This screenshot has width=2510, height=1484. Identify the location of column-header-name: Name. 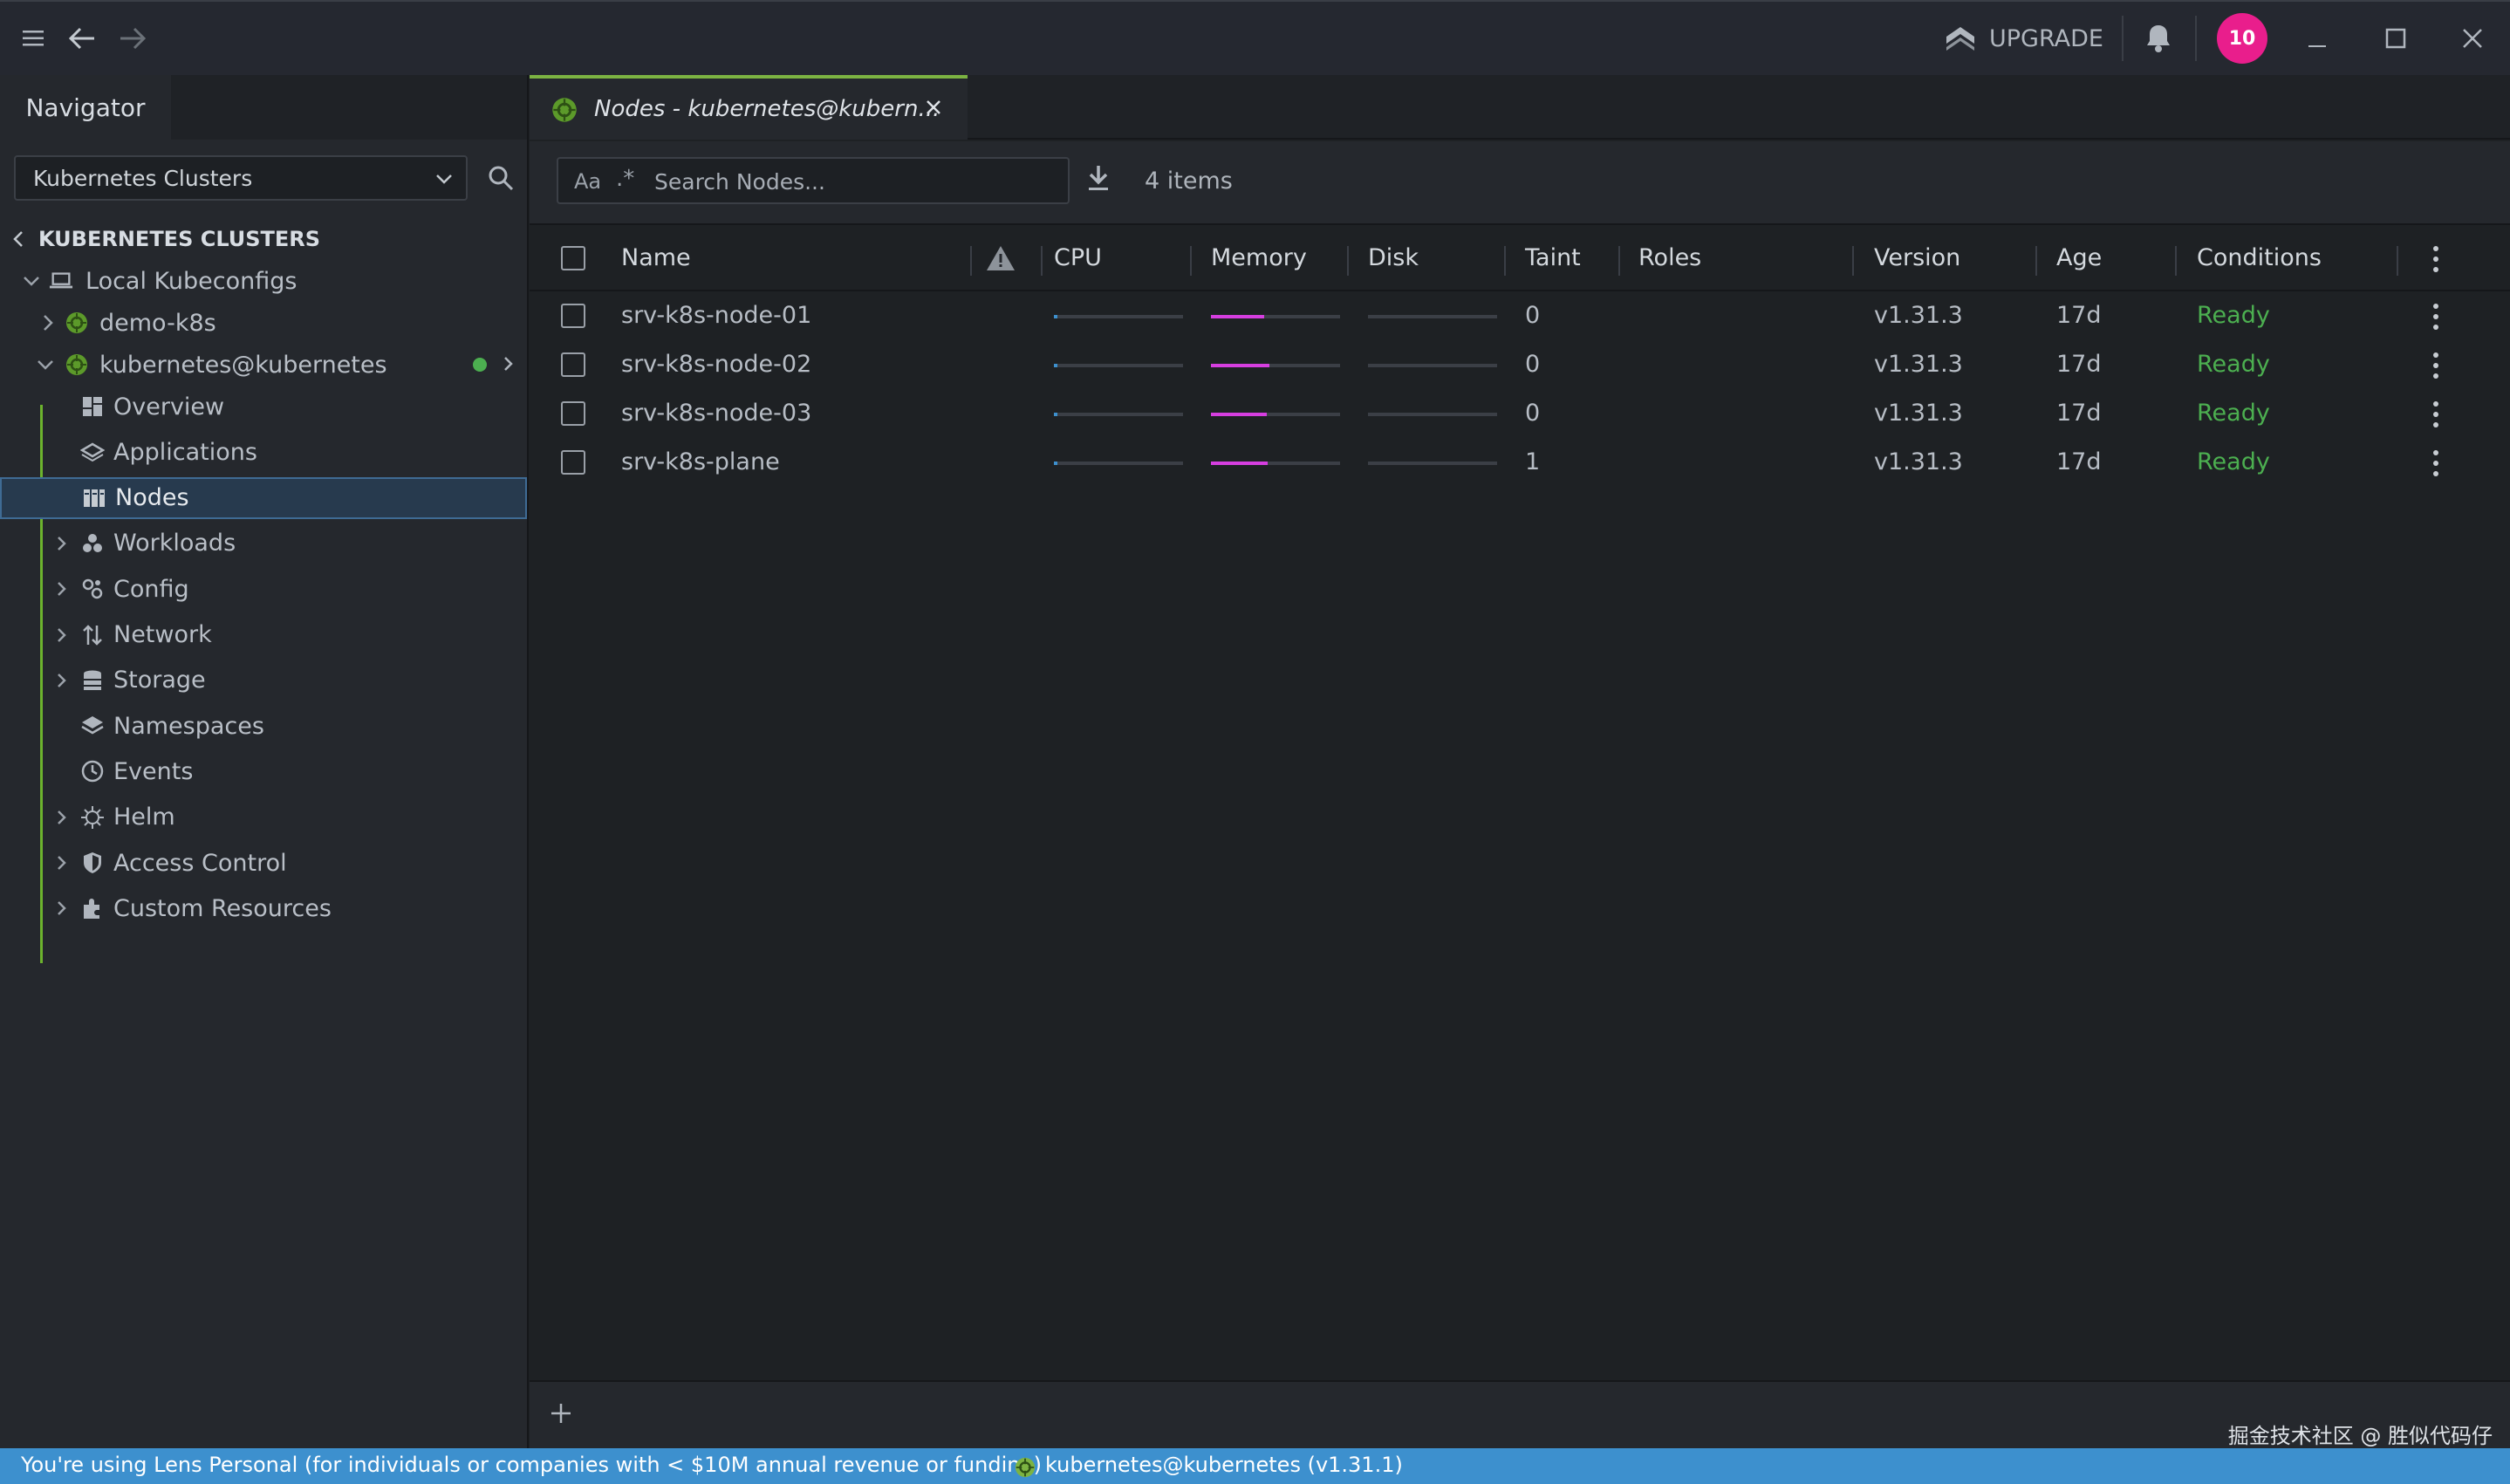
(656, 257).